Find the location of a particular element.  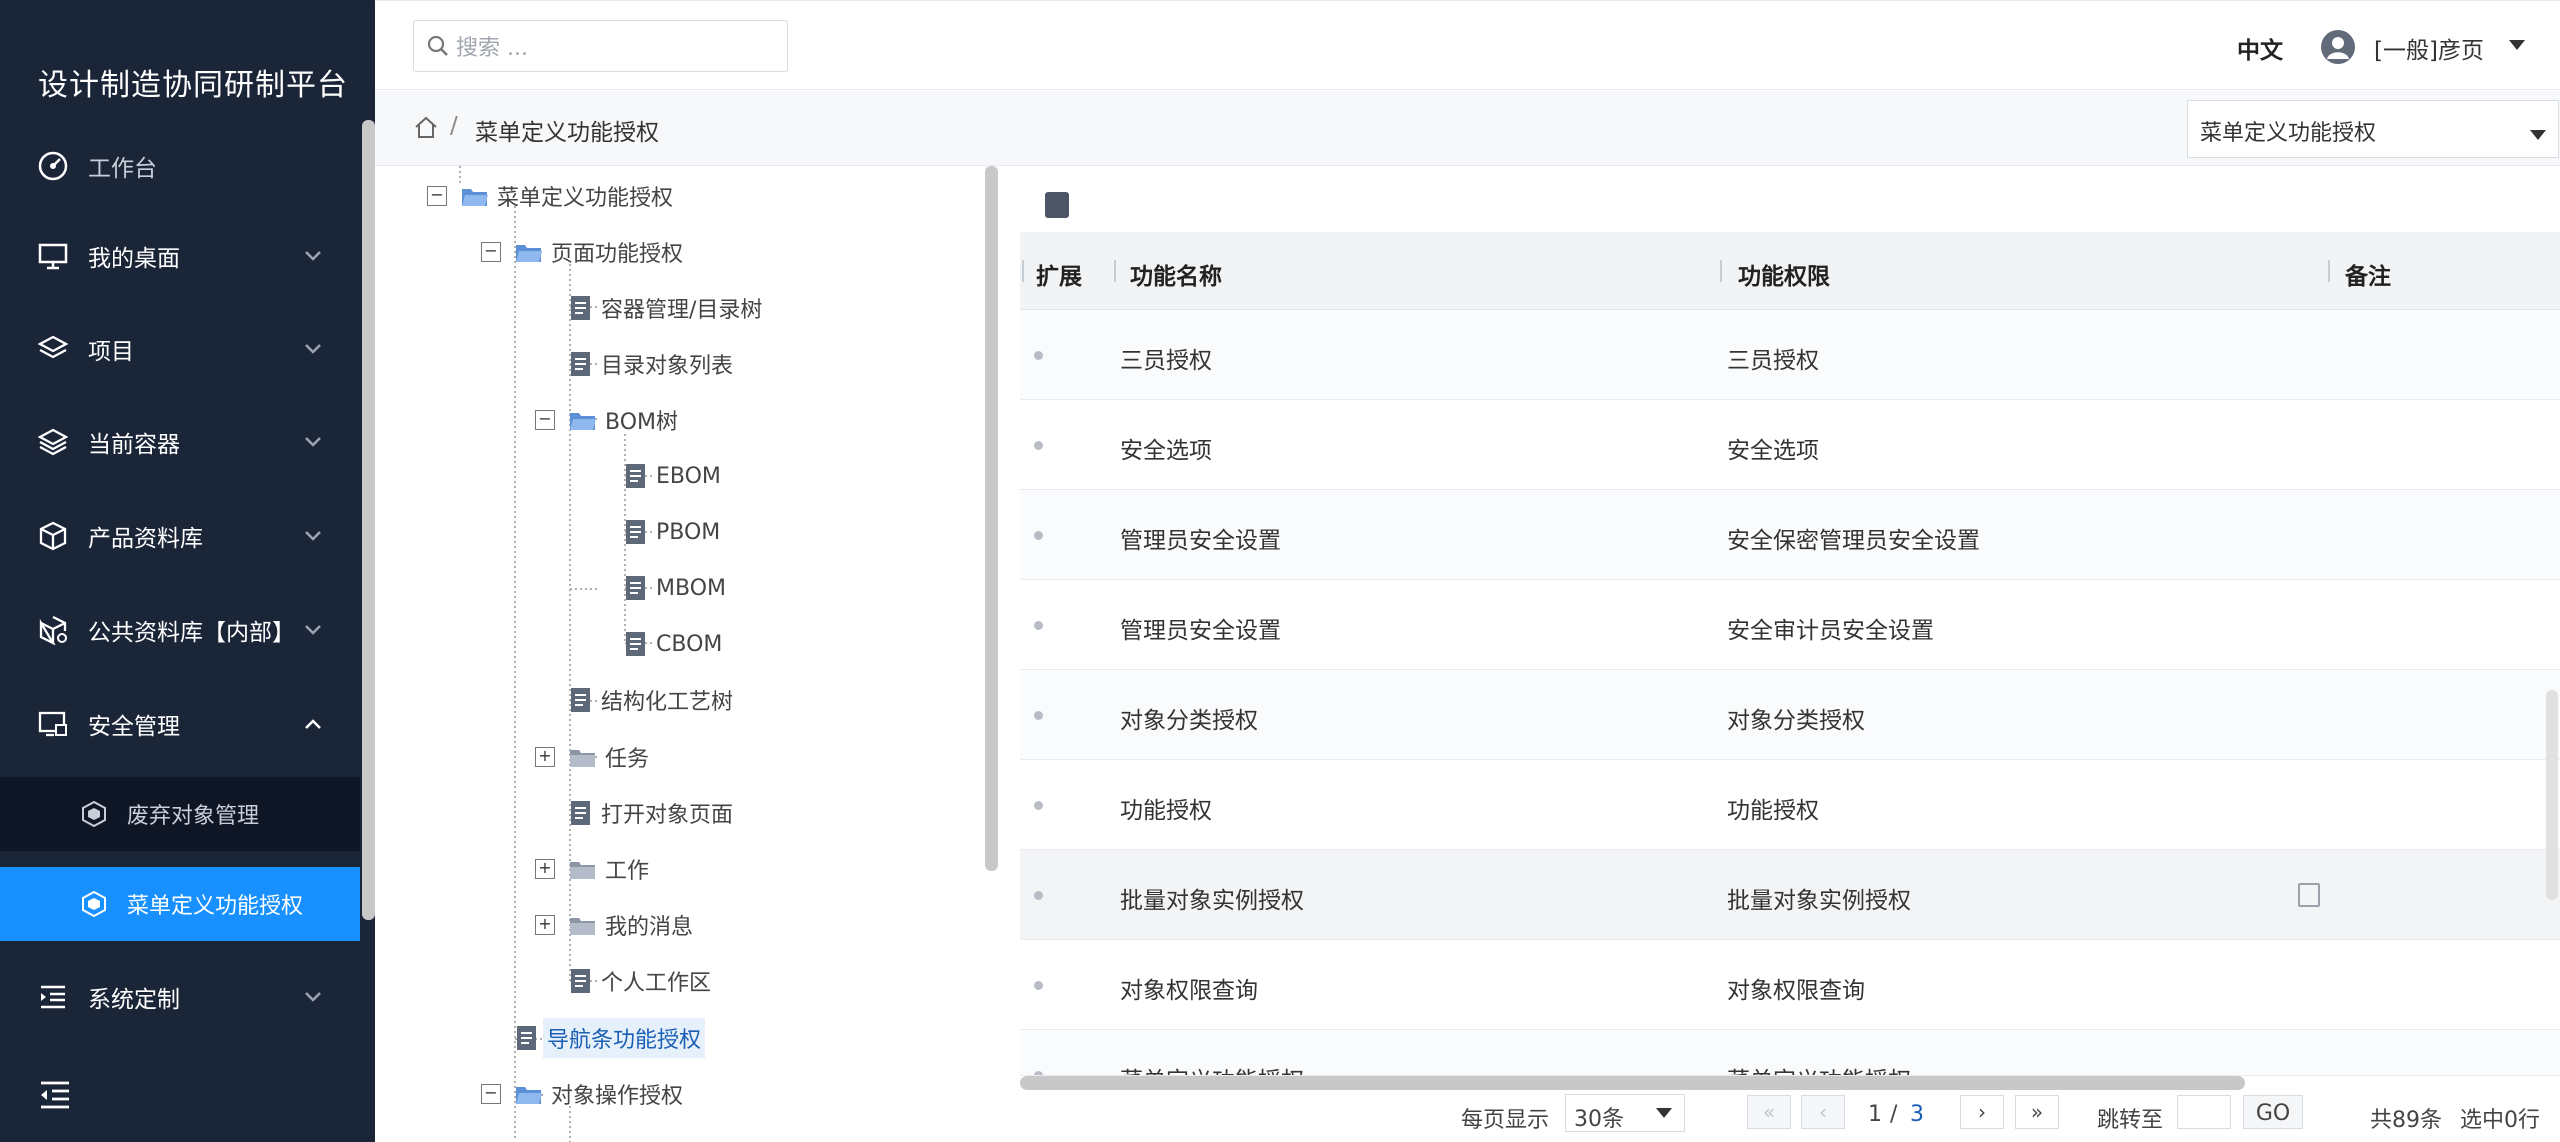

table-row: 三员授权 三员授权 is located at coordinates (1790, 355).